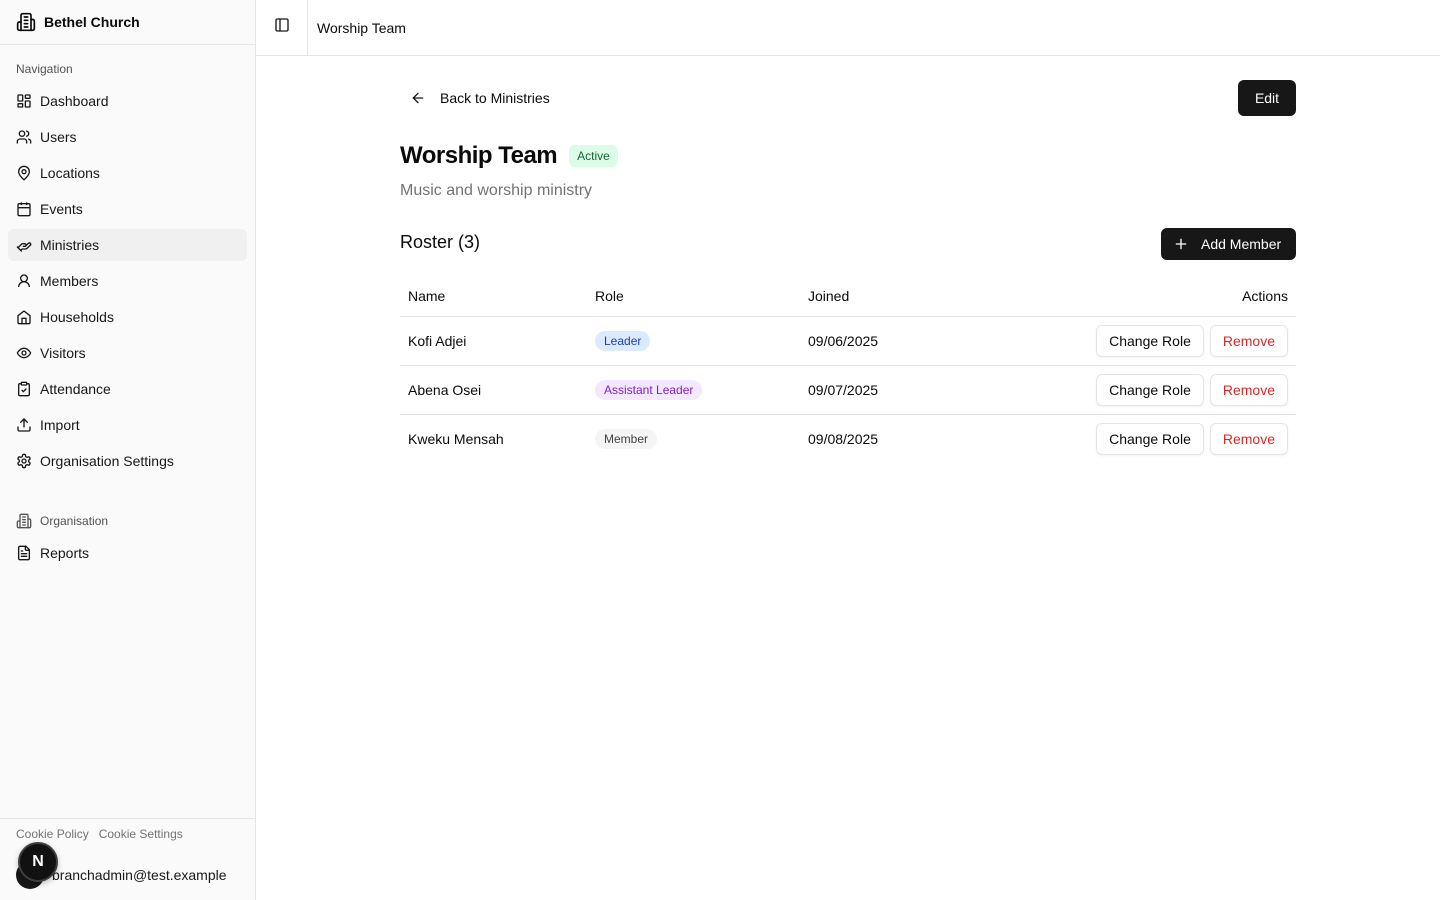 The image size is (1440, 900). Describe the element at coordinates (74, 101) in the screenshot. I see `sidebar-item-label: Dashboard` at that location.